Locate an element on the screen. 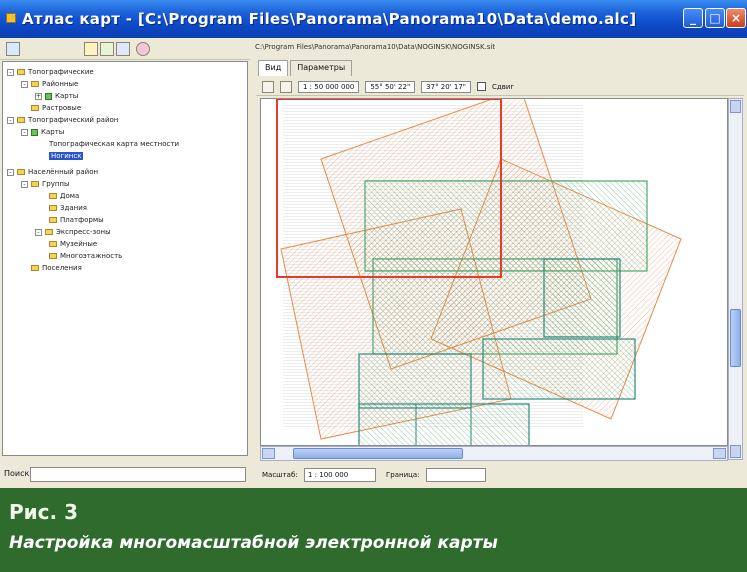 The width and height of the screenshot is (747, 572). status-bar: Масштаб: 1 : 100 000 Граница: is located at coordinates (500, 475).